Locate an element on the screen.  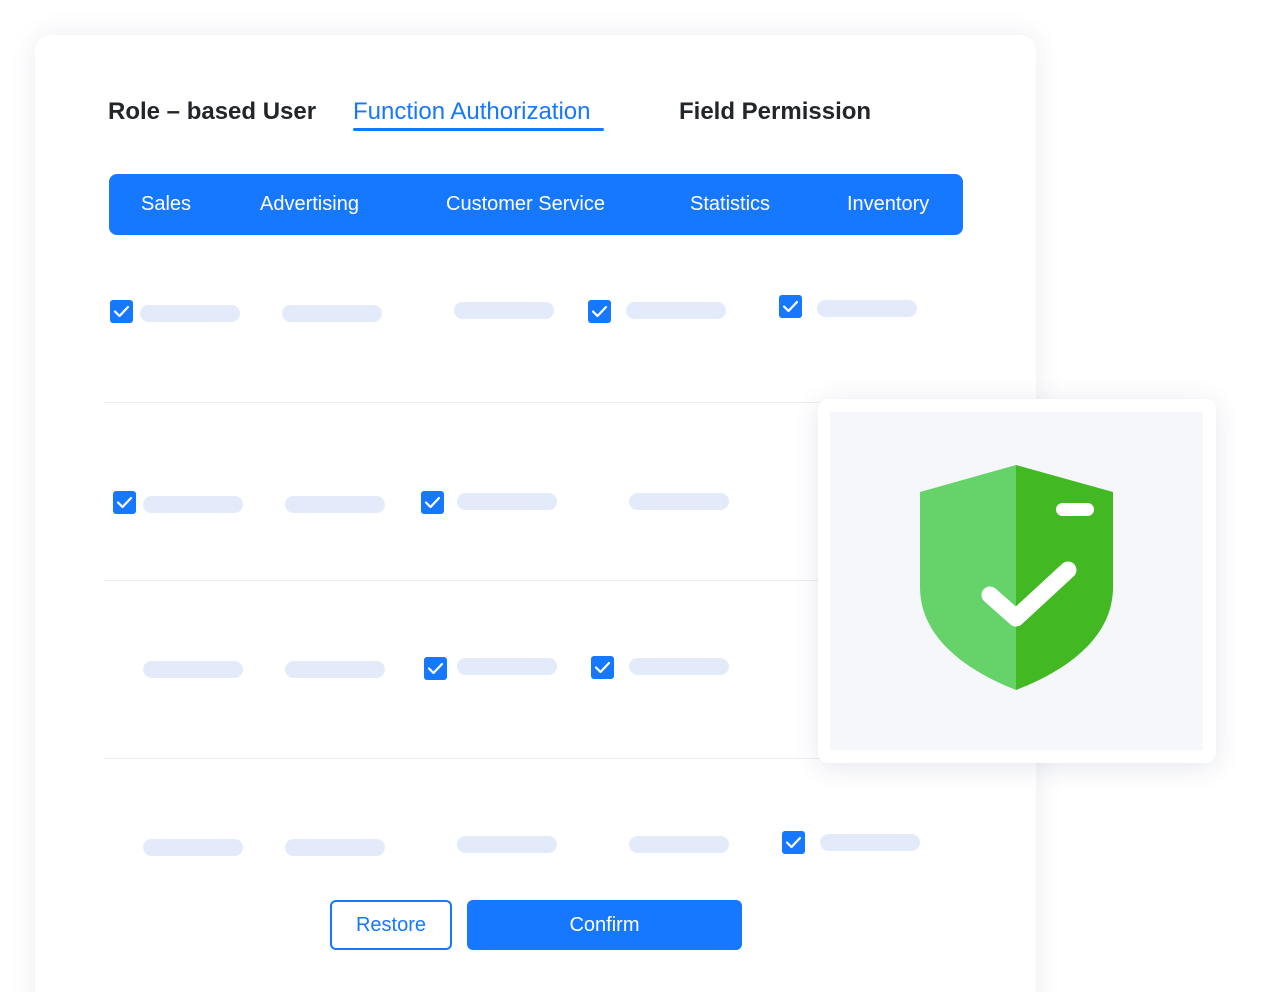
restore-button: Restore is located at coordinates (391, 925).